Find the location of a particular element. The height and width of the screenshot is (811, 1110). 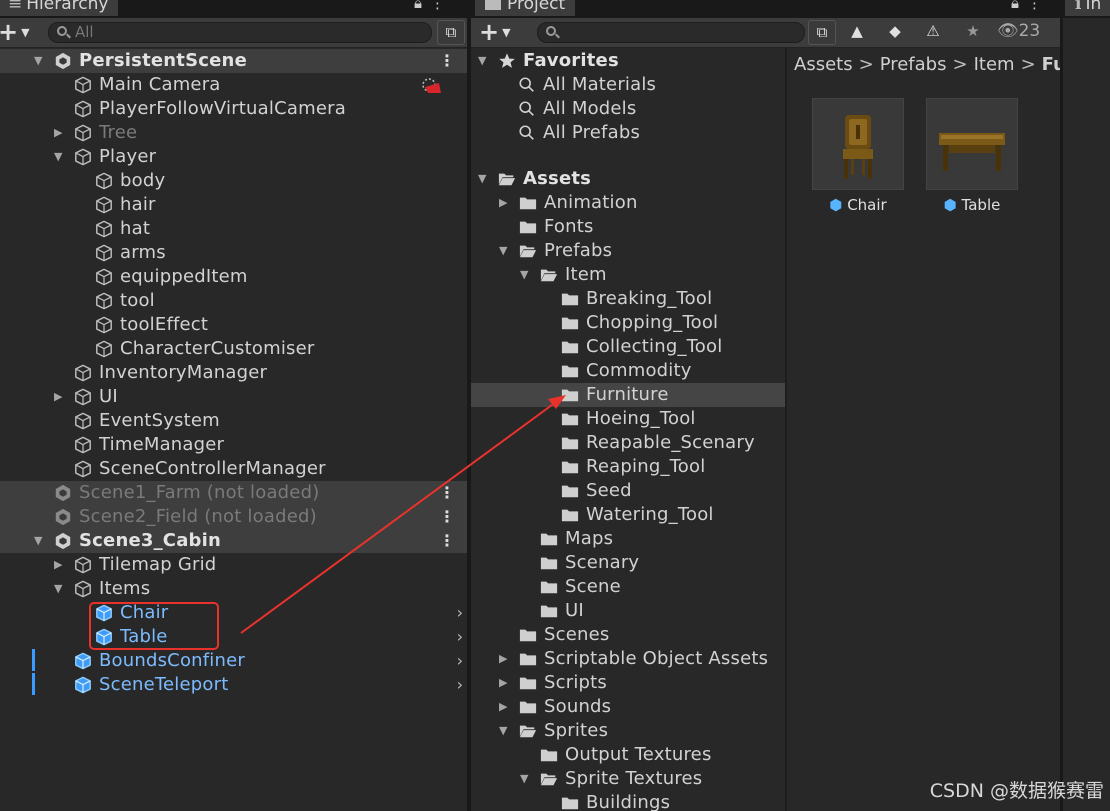

hierarchy-row: EventSystem is located at coordinates (233, 421).